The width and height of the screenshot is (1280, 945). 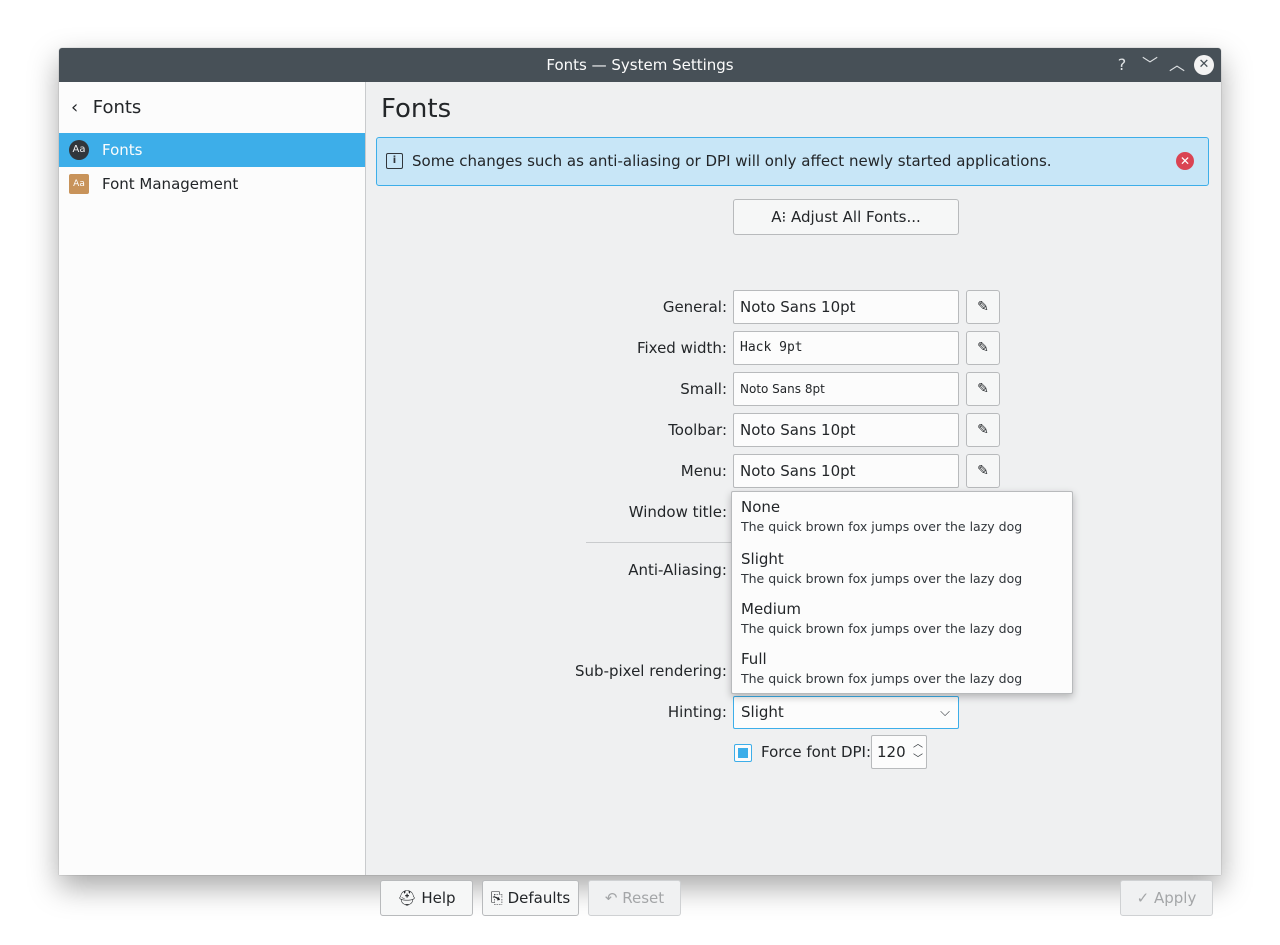 I want to click on option-name: Slight, so click(x=762, y=559).